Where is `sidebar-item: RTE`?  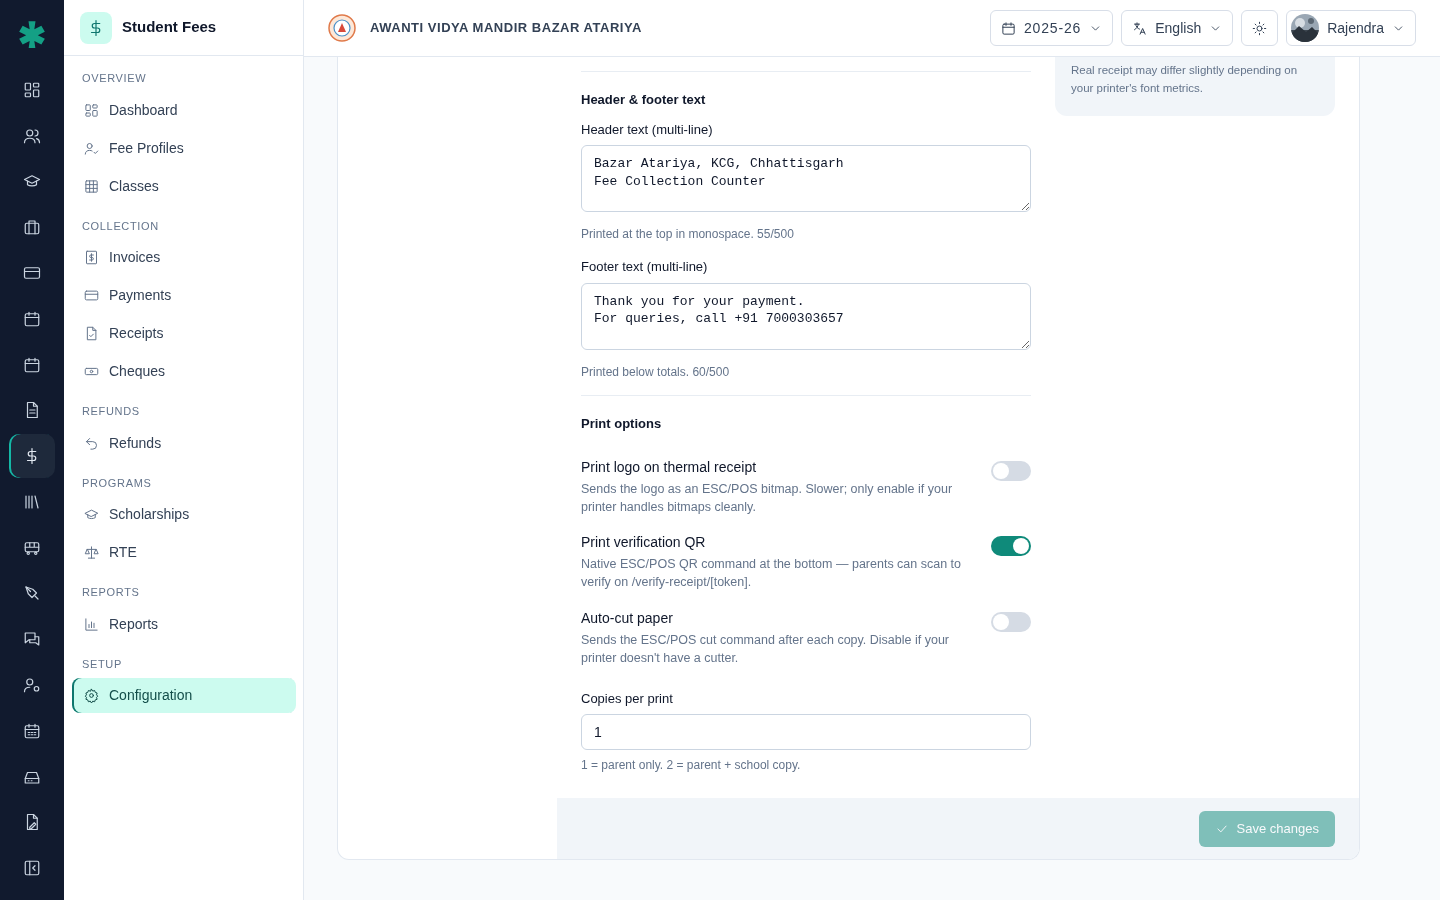 sidebar-item: RTE is located at coordinates (184, 552).